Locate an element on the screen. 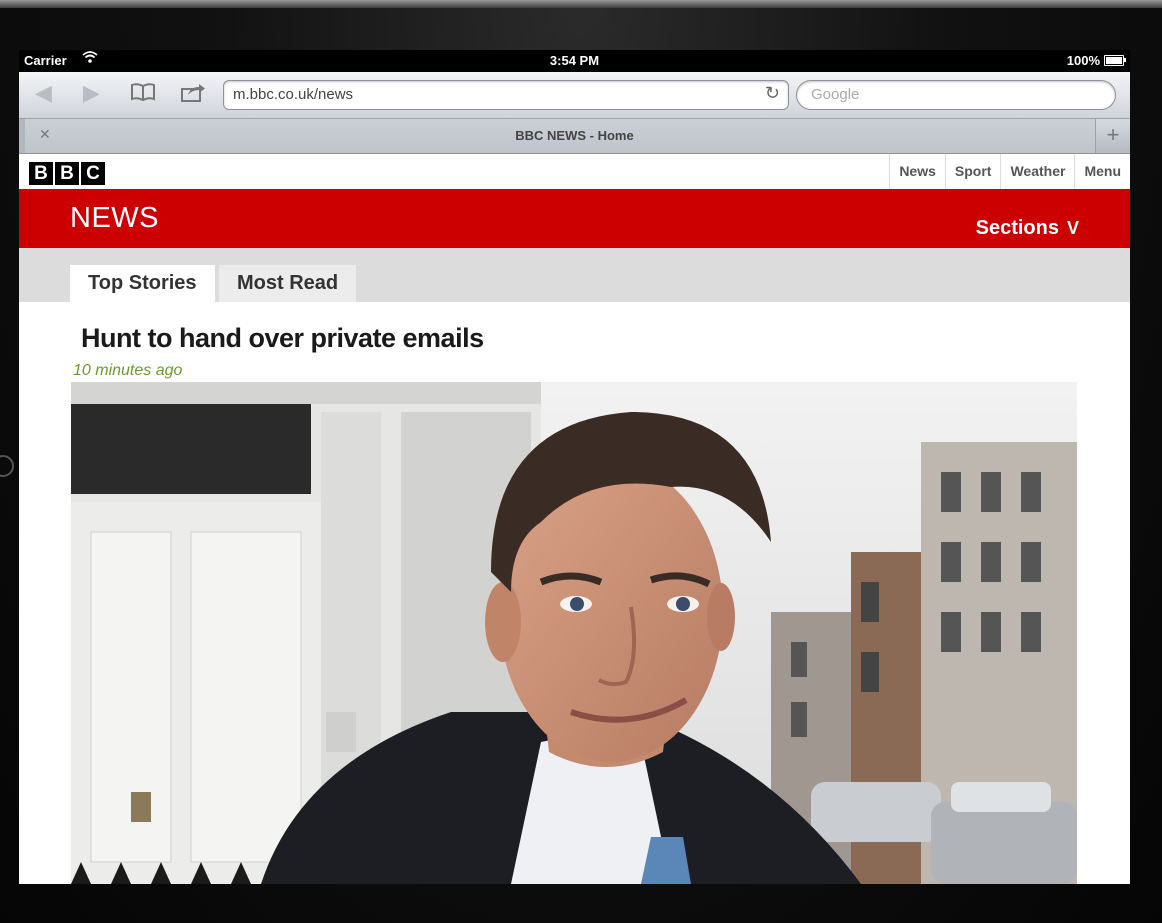  nav-weather-link: Weather is located at coordinates (1037, 171).